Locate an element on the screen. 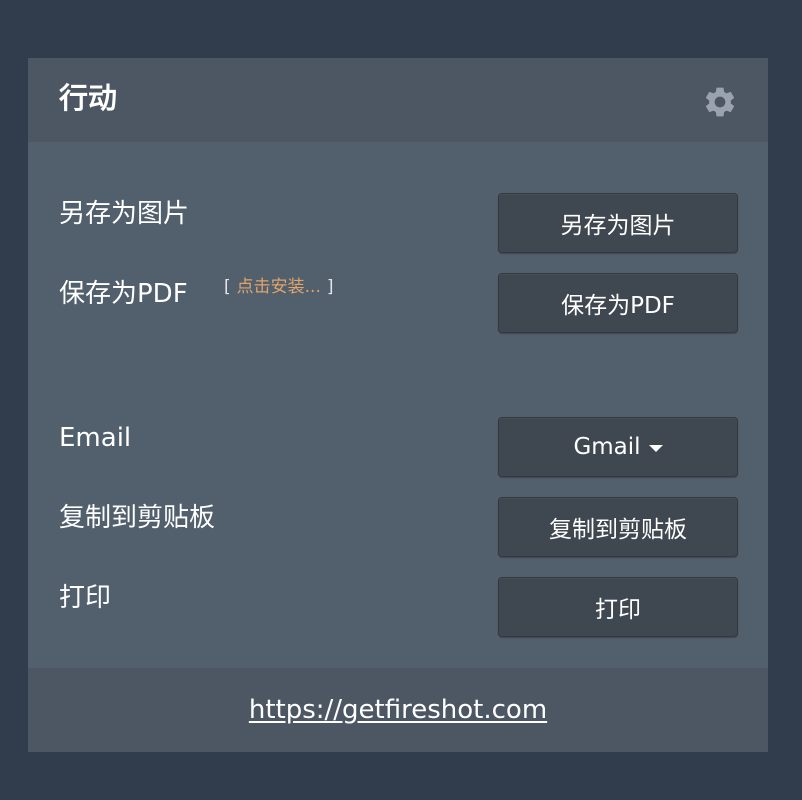 This screenshot has height=800, width=802. save-image-button: 另存为图片 is located at coordinates (618, 223).